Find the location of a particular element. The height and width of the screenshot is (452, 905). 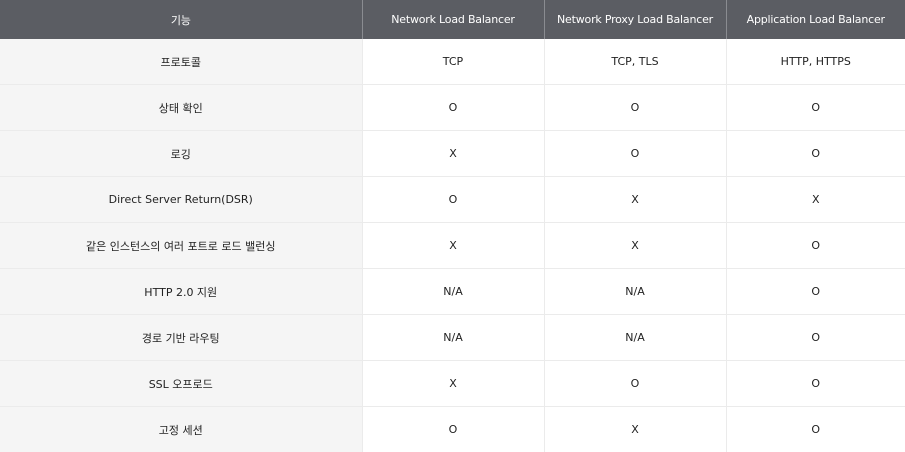

table-row: 같은 인스턴스의 여러 포트로 로드 밸런싱 X X O is located at coordinates (452, 246).